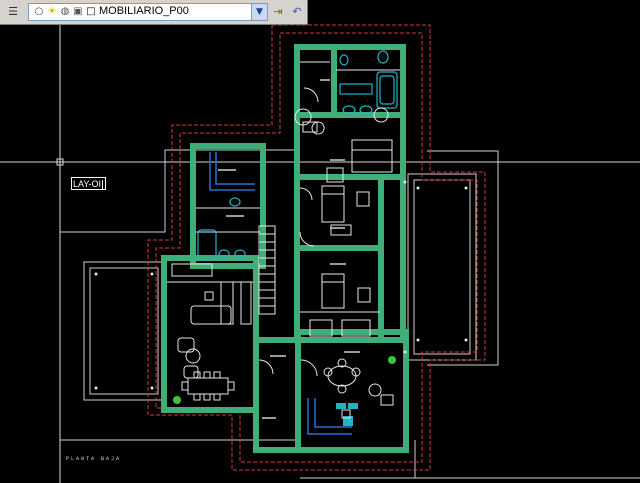 The height and width of the screenshot is (483, 640). What do you see at coordinates (39, 12) in the screenshot?
I see `lightbulb-icon: ○` at bounding box center [39, 12].